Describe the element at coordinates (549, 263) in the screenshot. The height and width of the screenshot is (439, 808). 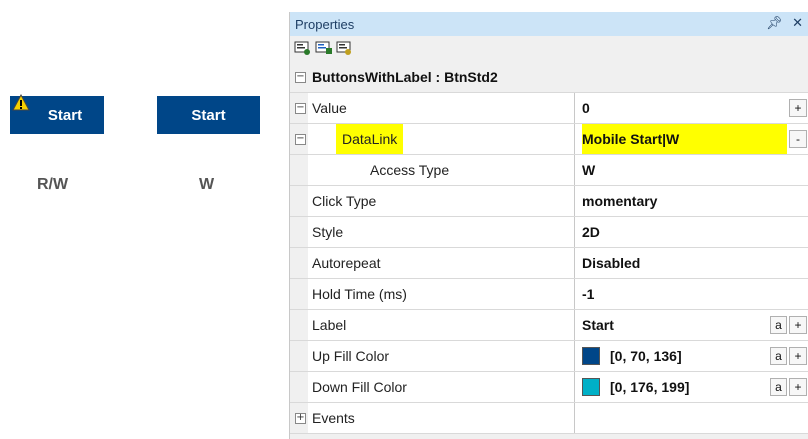
I see `property-row-autorepeat: Autorepeat Disabled` at that location.